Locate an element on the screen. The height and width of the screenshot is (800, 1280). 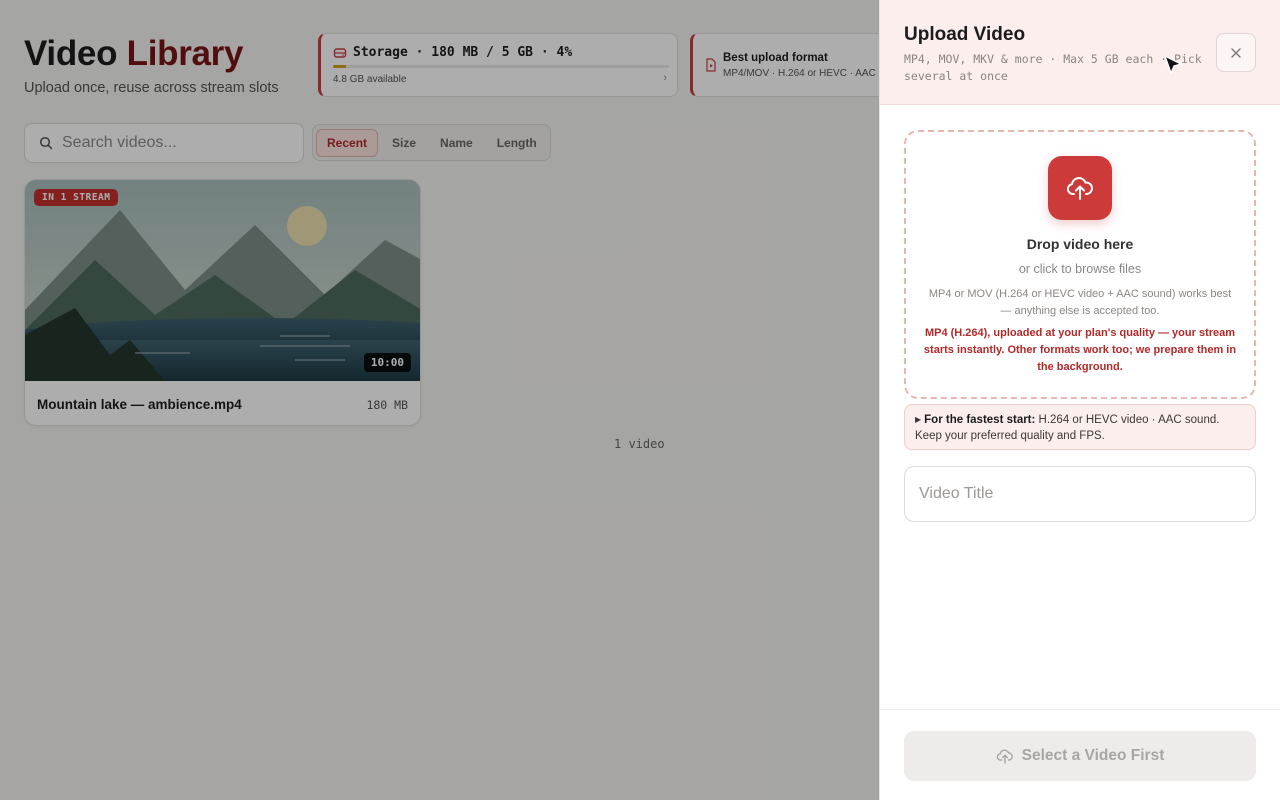
video-title-placeholder: Video Title is located at coordinates (956, 493).